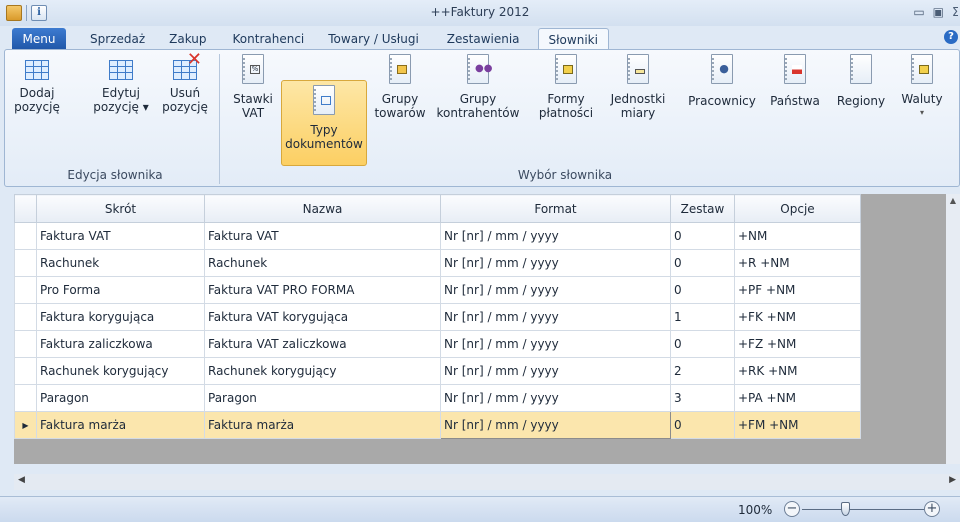 This screenshot has height=522, width=960. Describe the element at coordinates (187, 39) in the screenshot. I see `tab-zakup: Zakup` at that location.